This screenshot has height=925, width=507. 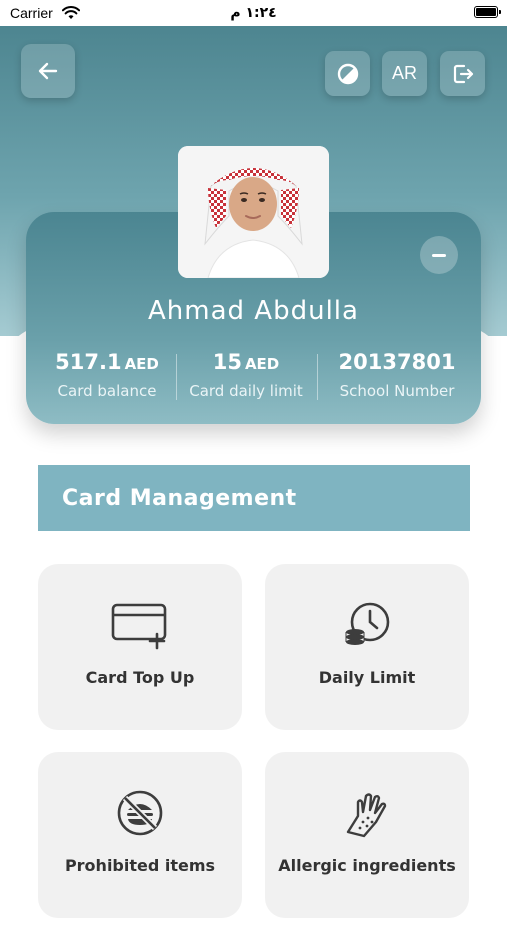 What do you see at coordinates (397, 375) in the screenshot?
I see `school-number-stat: 20137801 School Number` at bounding box center [397, 375].